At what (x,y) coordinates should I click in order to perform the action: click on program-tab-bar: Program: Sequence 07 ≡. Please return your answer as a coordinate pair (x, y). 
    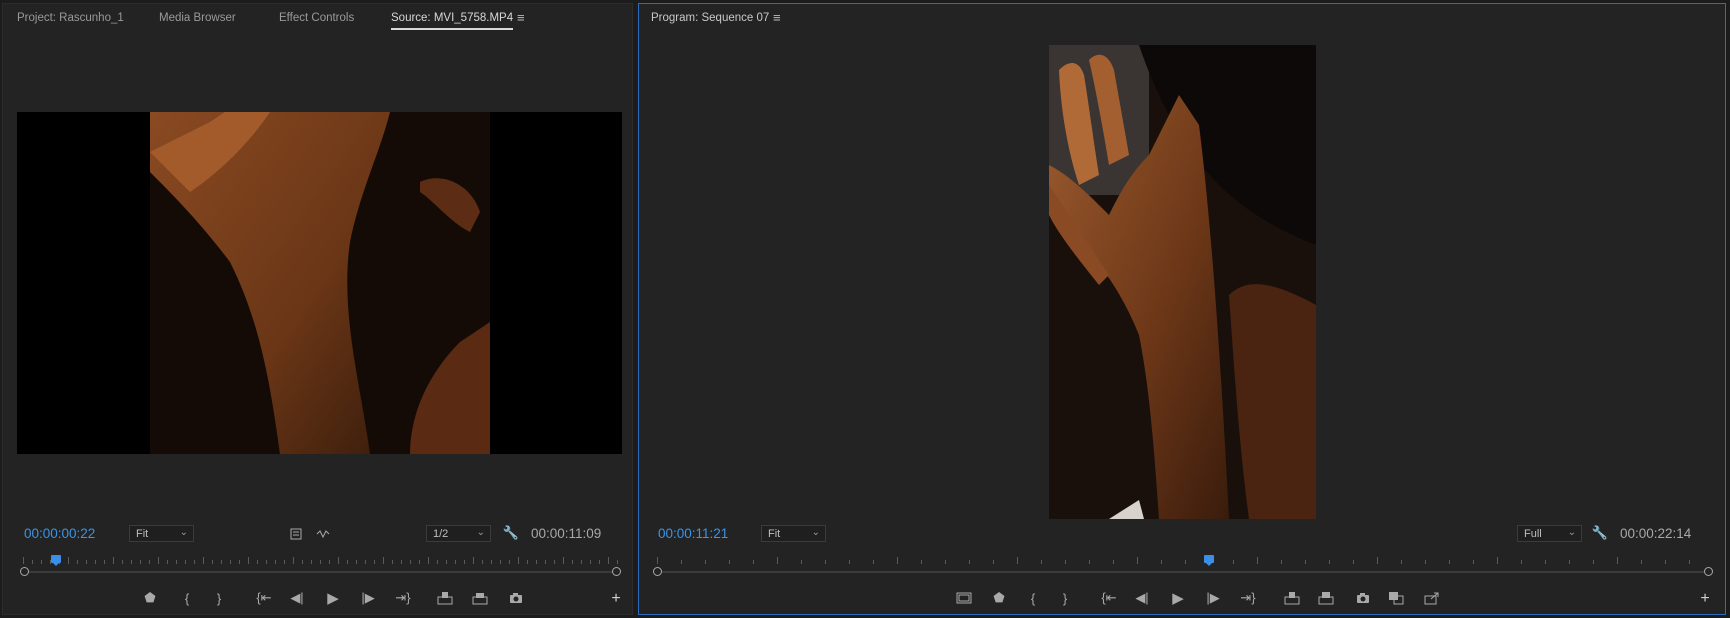
    Looking at the image, I should click on (1182, 19).